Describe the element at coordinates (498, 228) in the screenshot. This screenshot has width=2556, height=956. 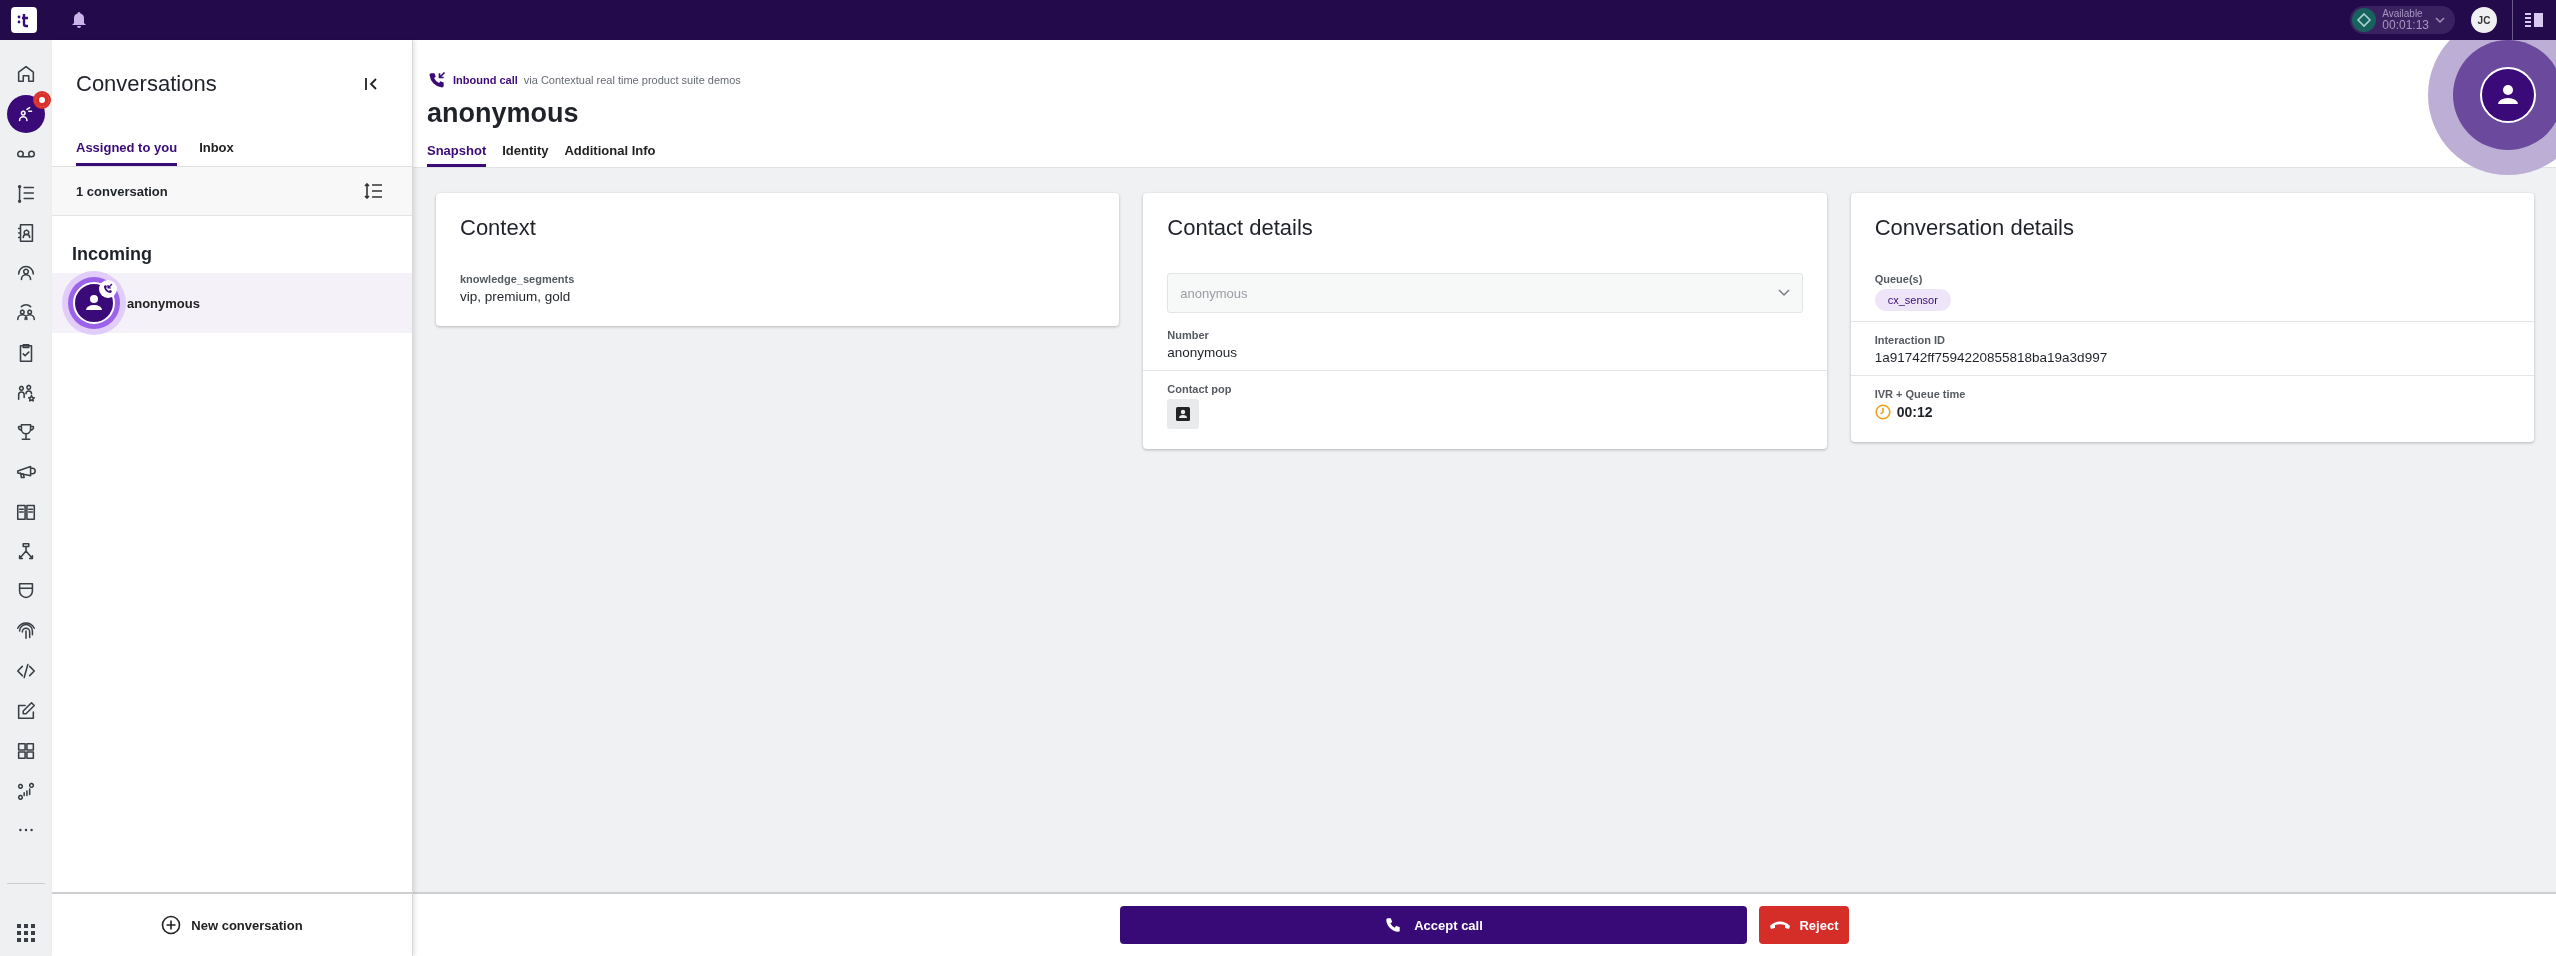
I see `card-title: Context` at that location.